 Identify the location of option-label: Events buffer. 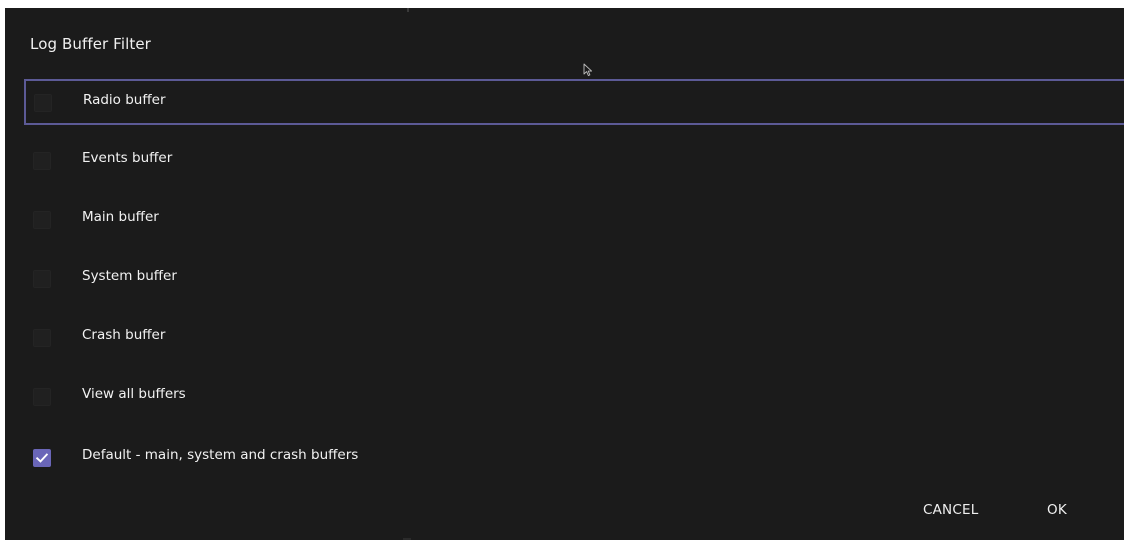
(127, 158).